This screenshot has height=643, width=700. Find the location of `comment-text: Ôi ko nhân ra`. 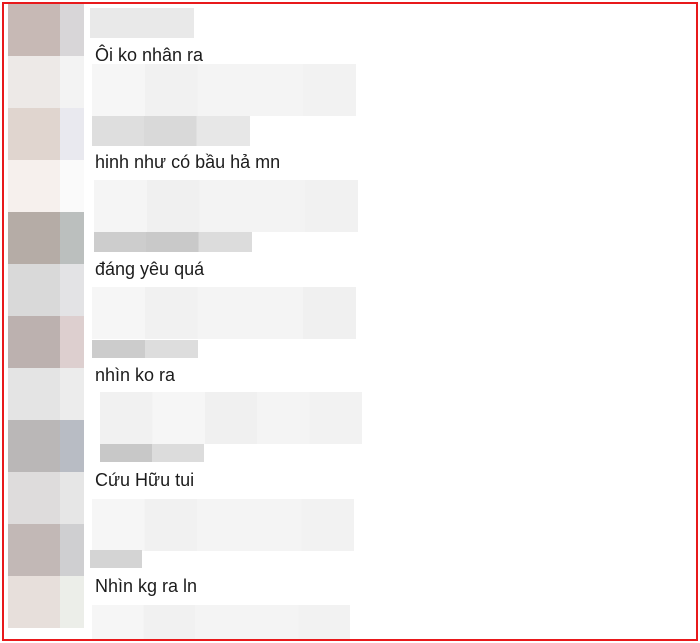

comment-text: Ôi ko nhân ra is located at coordinates (149, 55).